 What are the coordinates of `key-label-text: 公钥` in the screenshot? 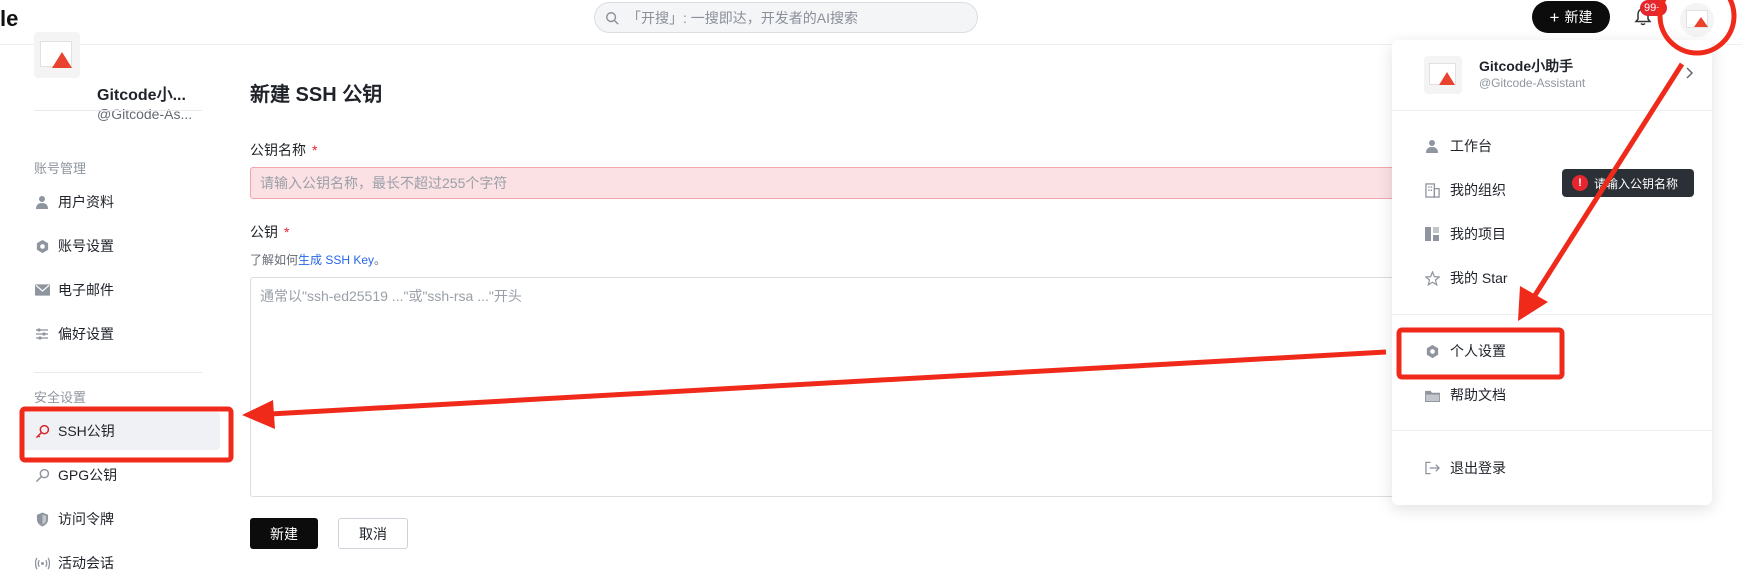 It's located at (264, 232).